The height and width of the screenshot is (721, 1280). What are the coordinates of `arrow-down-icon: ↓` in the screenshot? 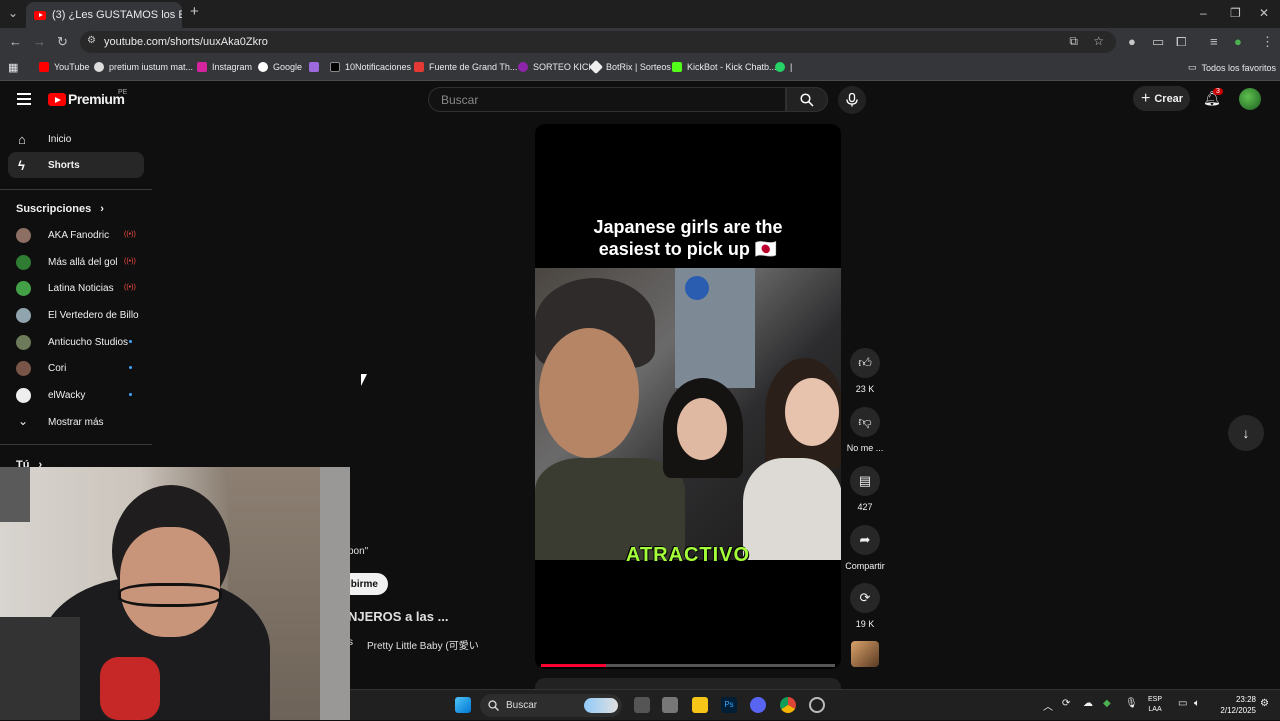 It's located at (1246, 433).